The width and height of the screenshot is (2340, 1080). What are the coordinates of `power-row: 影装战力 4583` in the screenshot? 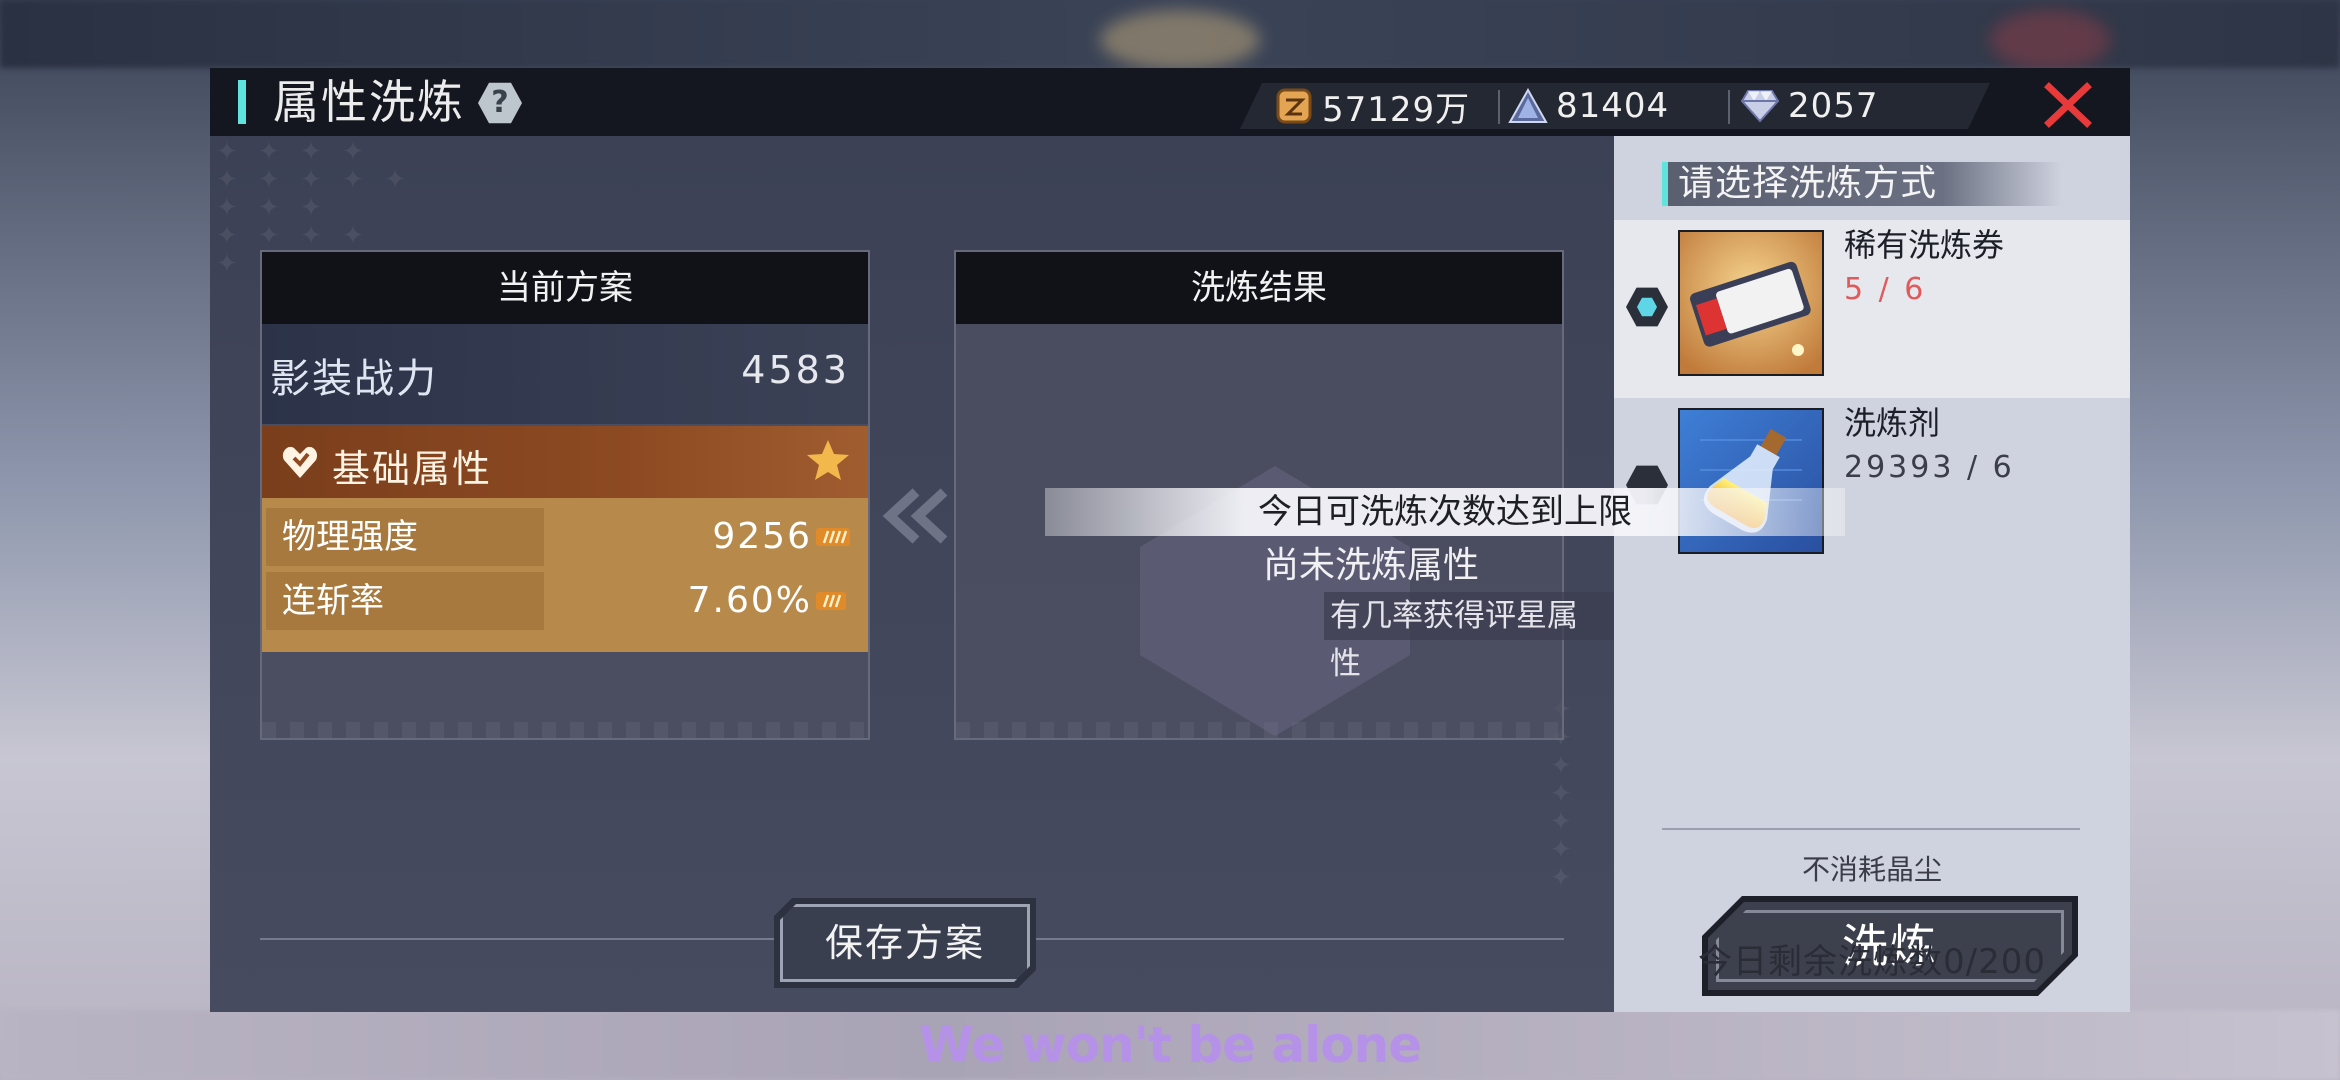 It's located at (565, 374).